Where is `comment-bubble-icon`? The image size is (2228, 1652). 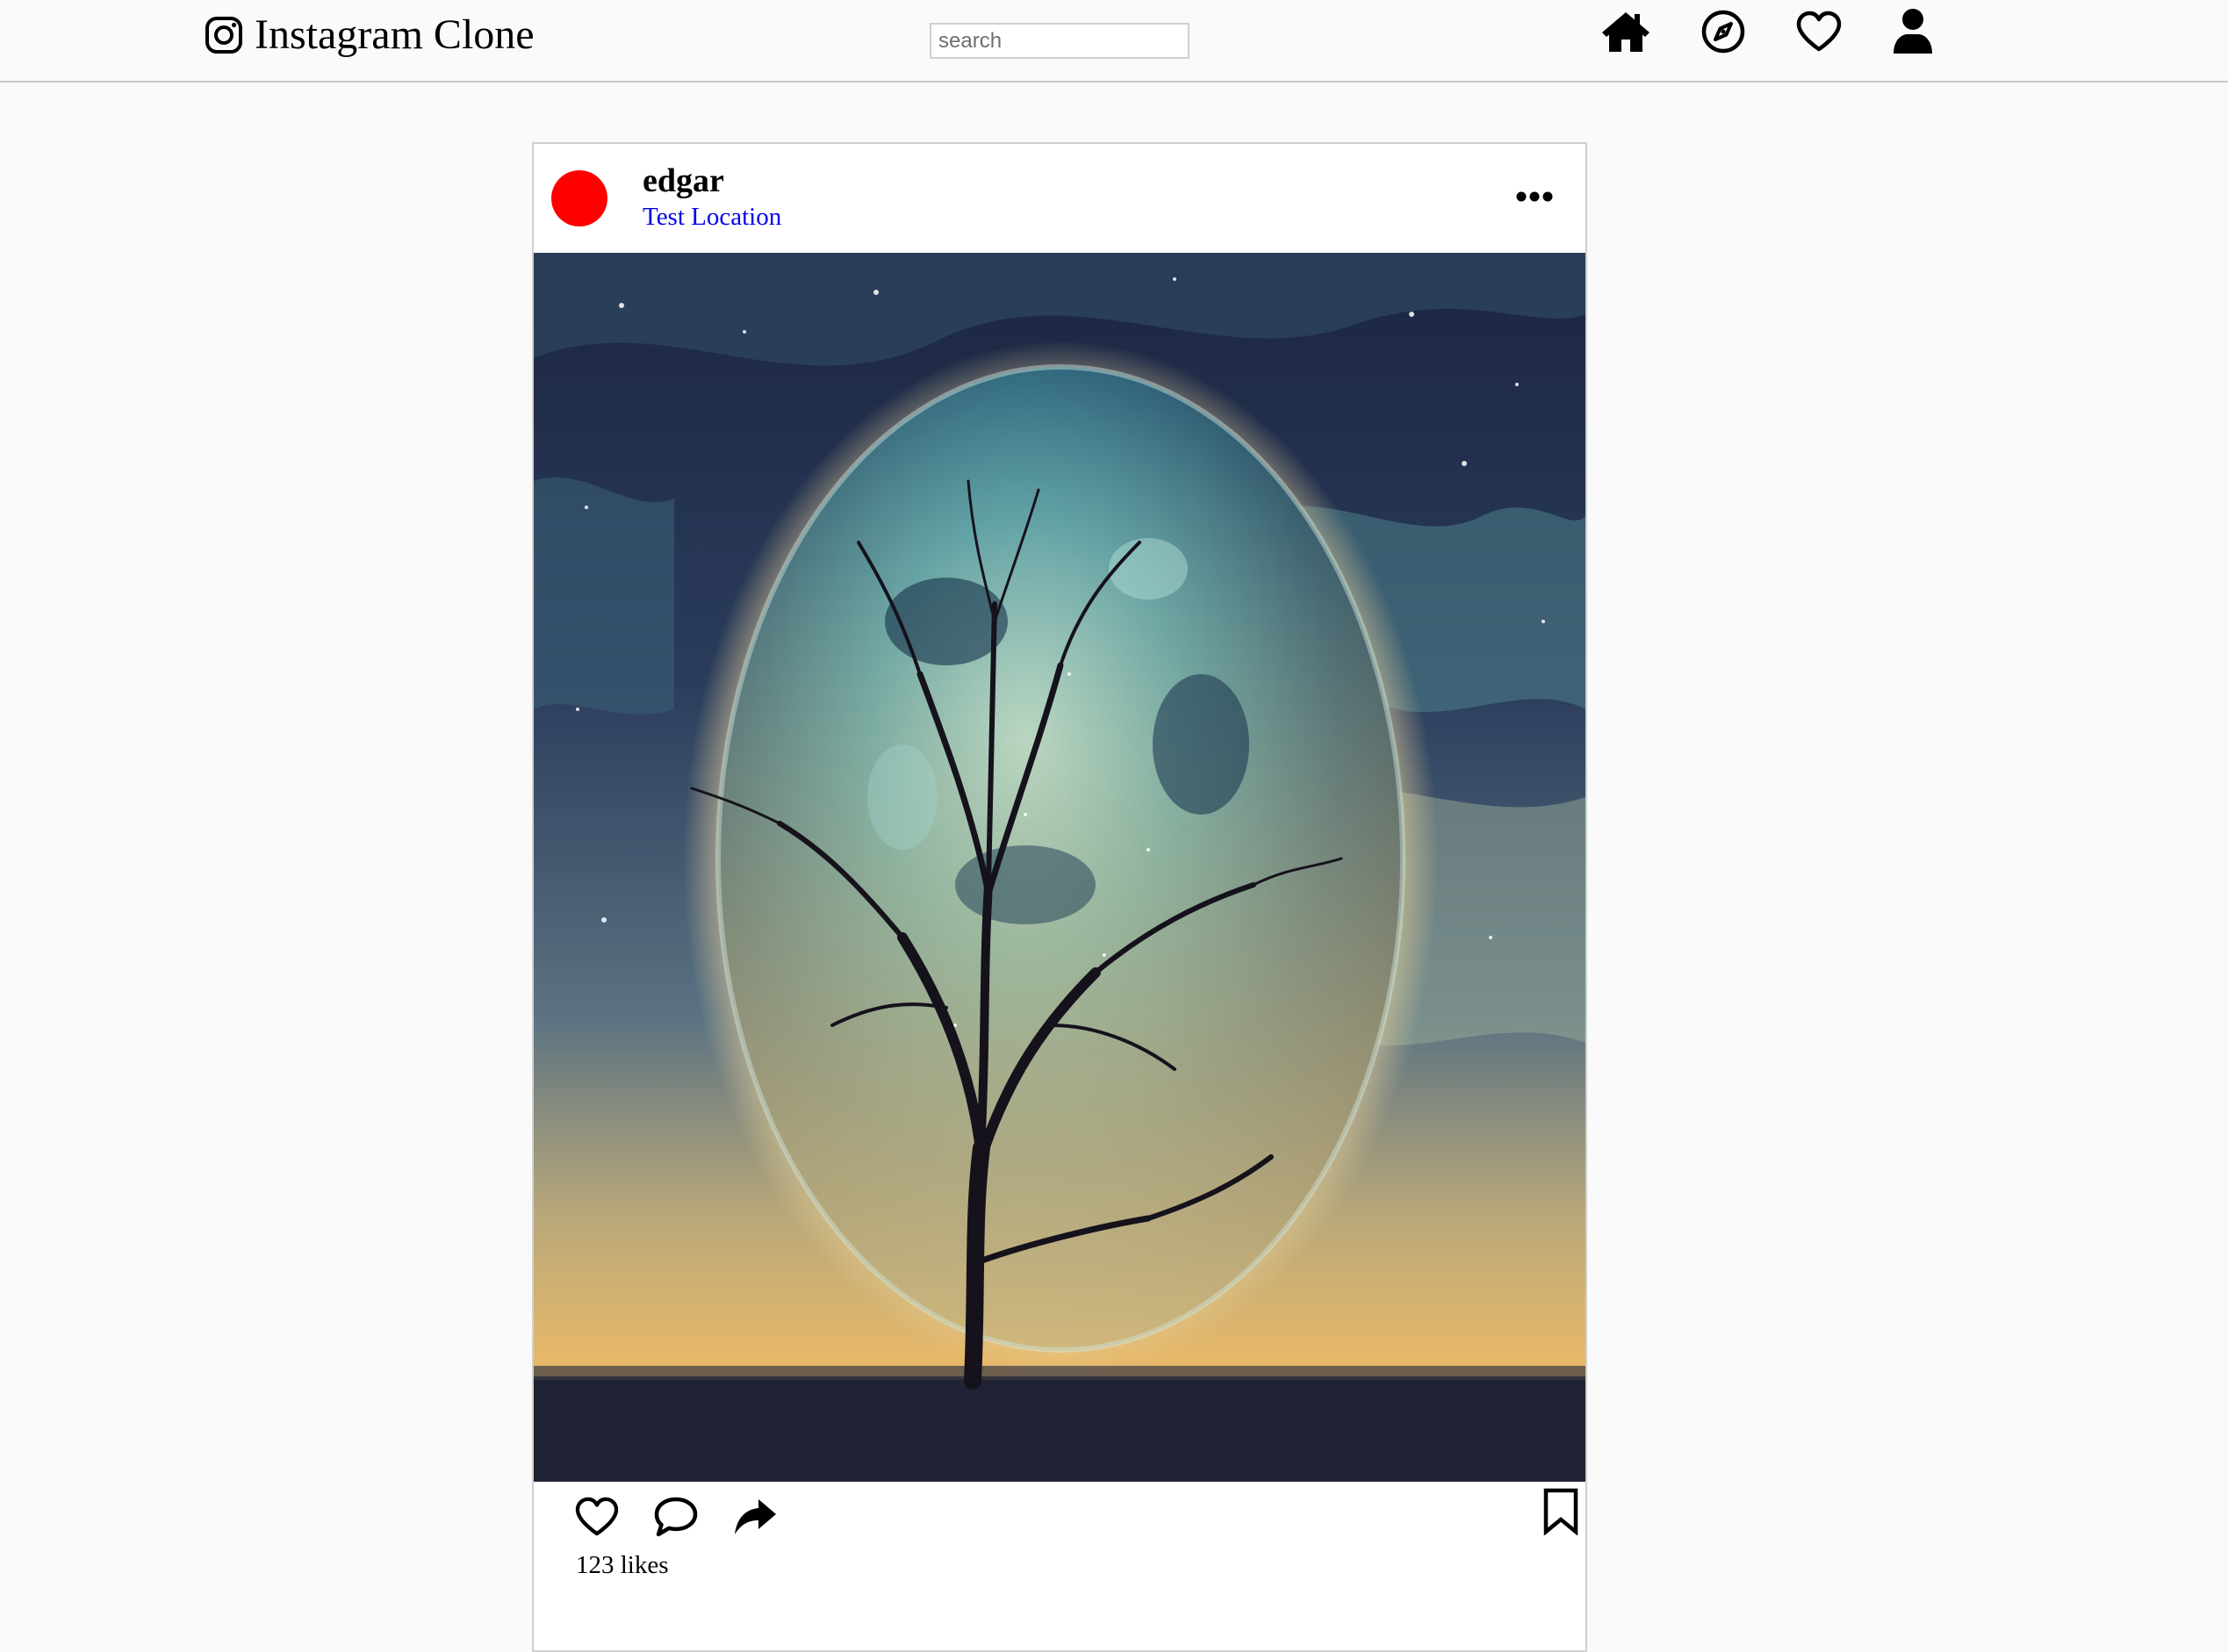 comment-bubble-icon is located at coordinates (676, 1516).